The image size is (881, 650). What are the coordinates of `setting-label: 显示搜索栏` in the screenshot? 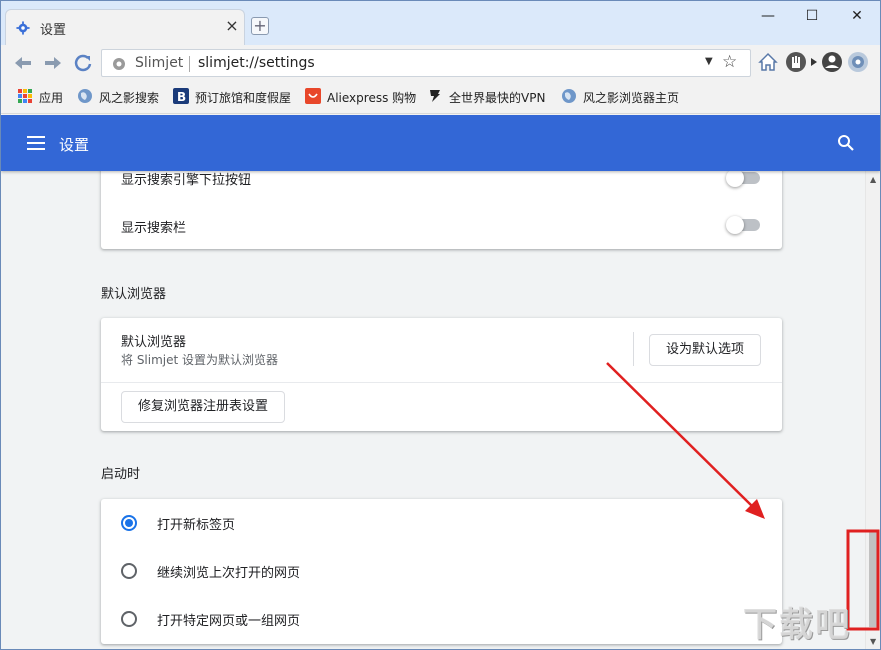 It's located at (154, 228).